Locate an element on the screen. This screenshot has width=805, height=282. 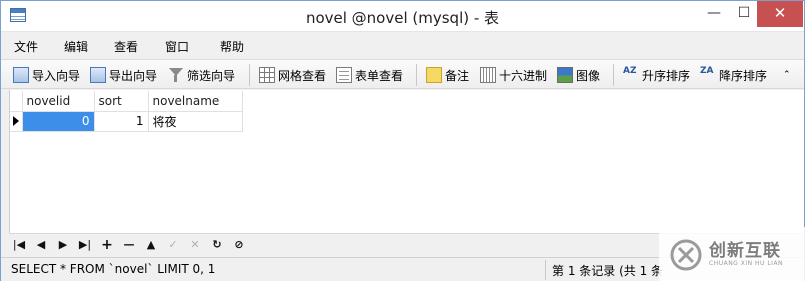
first-record-button: |◀ is located at coordinates (19, 245).